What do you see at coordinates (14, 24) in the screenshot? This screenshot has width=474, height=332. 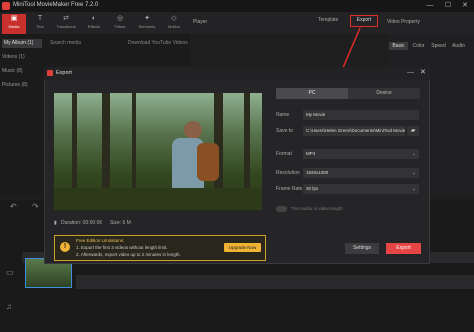 I see `tool-media: ▣ Media` at bounding box center [14, 24].